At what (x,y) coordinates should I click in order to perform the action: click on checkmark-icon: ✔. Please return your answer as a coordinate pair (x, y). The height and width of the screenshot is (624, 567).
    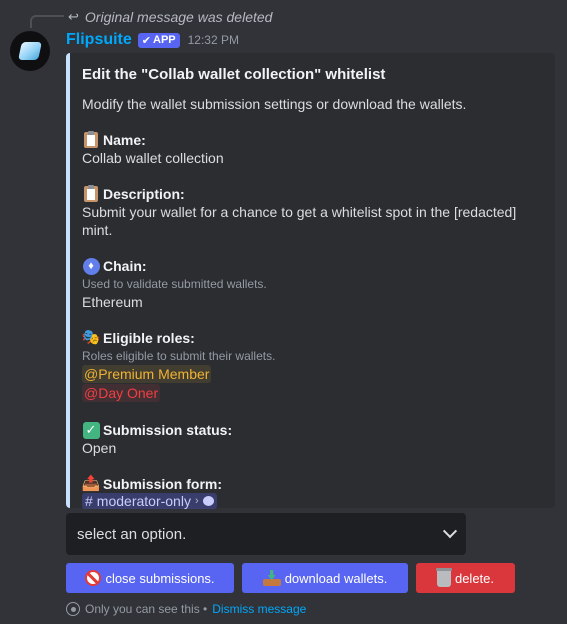
    Looking at the image, I should click on (146, 40).